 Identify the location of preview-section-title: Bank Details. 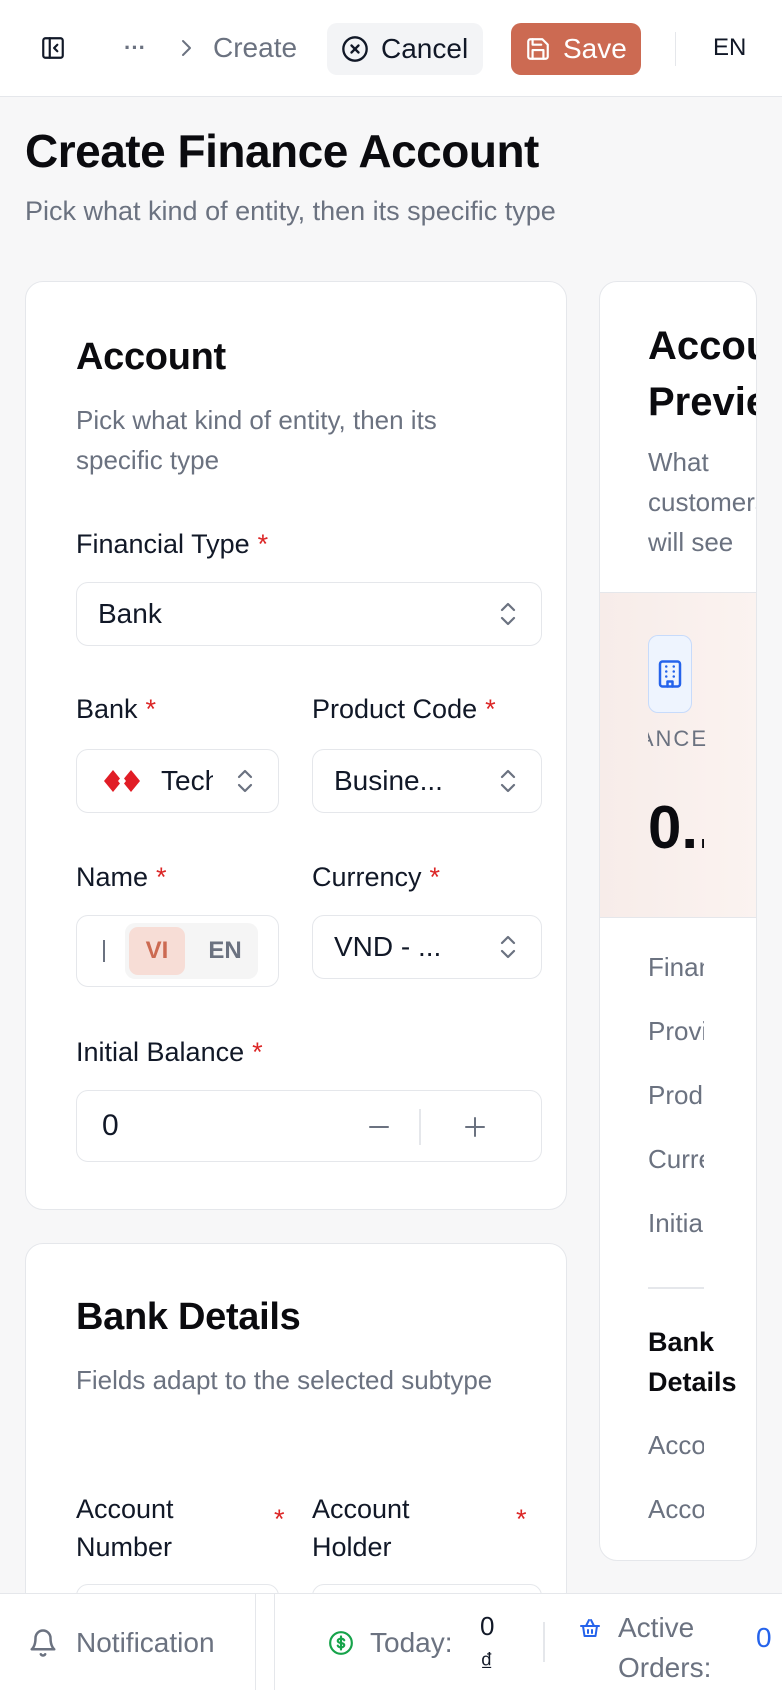
(692, 1362).